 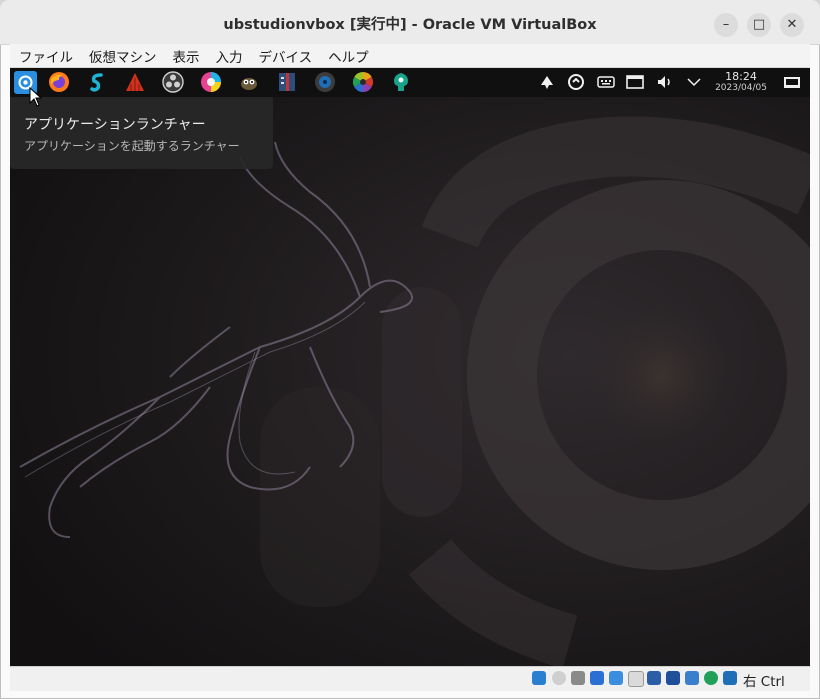 What do you see at coordinates (726, 25) in the screenshot?
I see `minimize-button: –` at bounding box center [726, 25].